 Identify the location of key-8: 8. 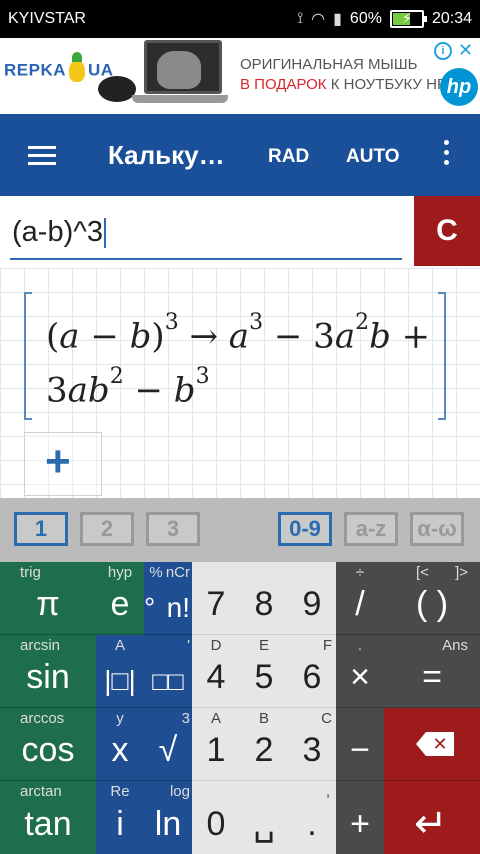
(264, 598).